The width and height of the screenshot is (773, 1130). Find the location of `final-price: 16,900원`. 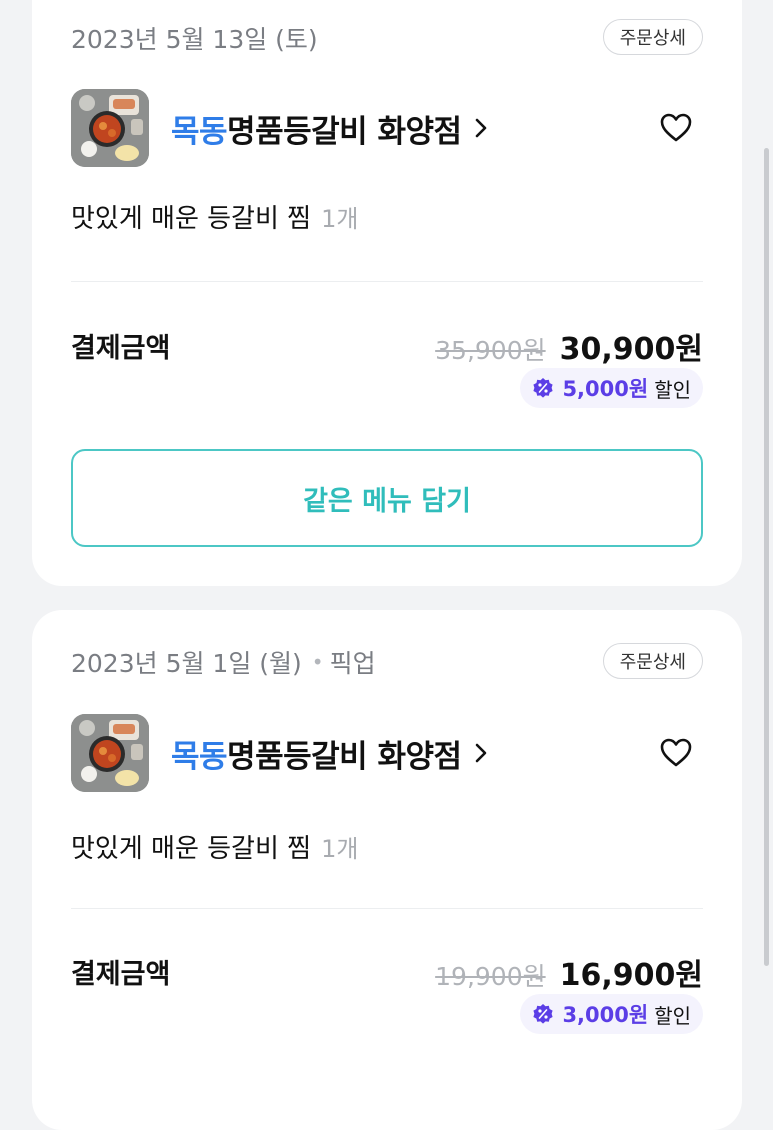

final-price: 16,900원 is located at coordinates (631, 975).